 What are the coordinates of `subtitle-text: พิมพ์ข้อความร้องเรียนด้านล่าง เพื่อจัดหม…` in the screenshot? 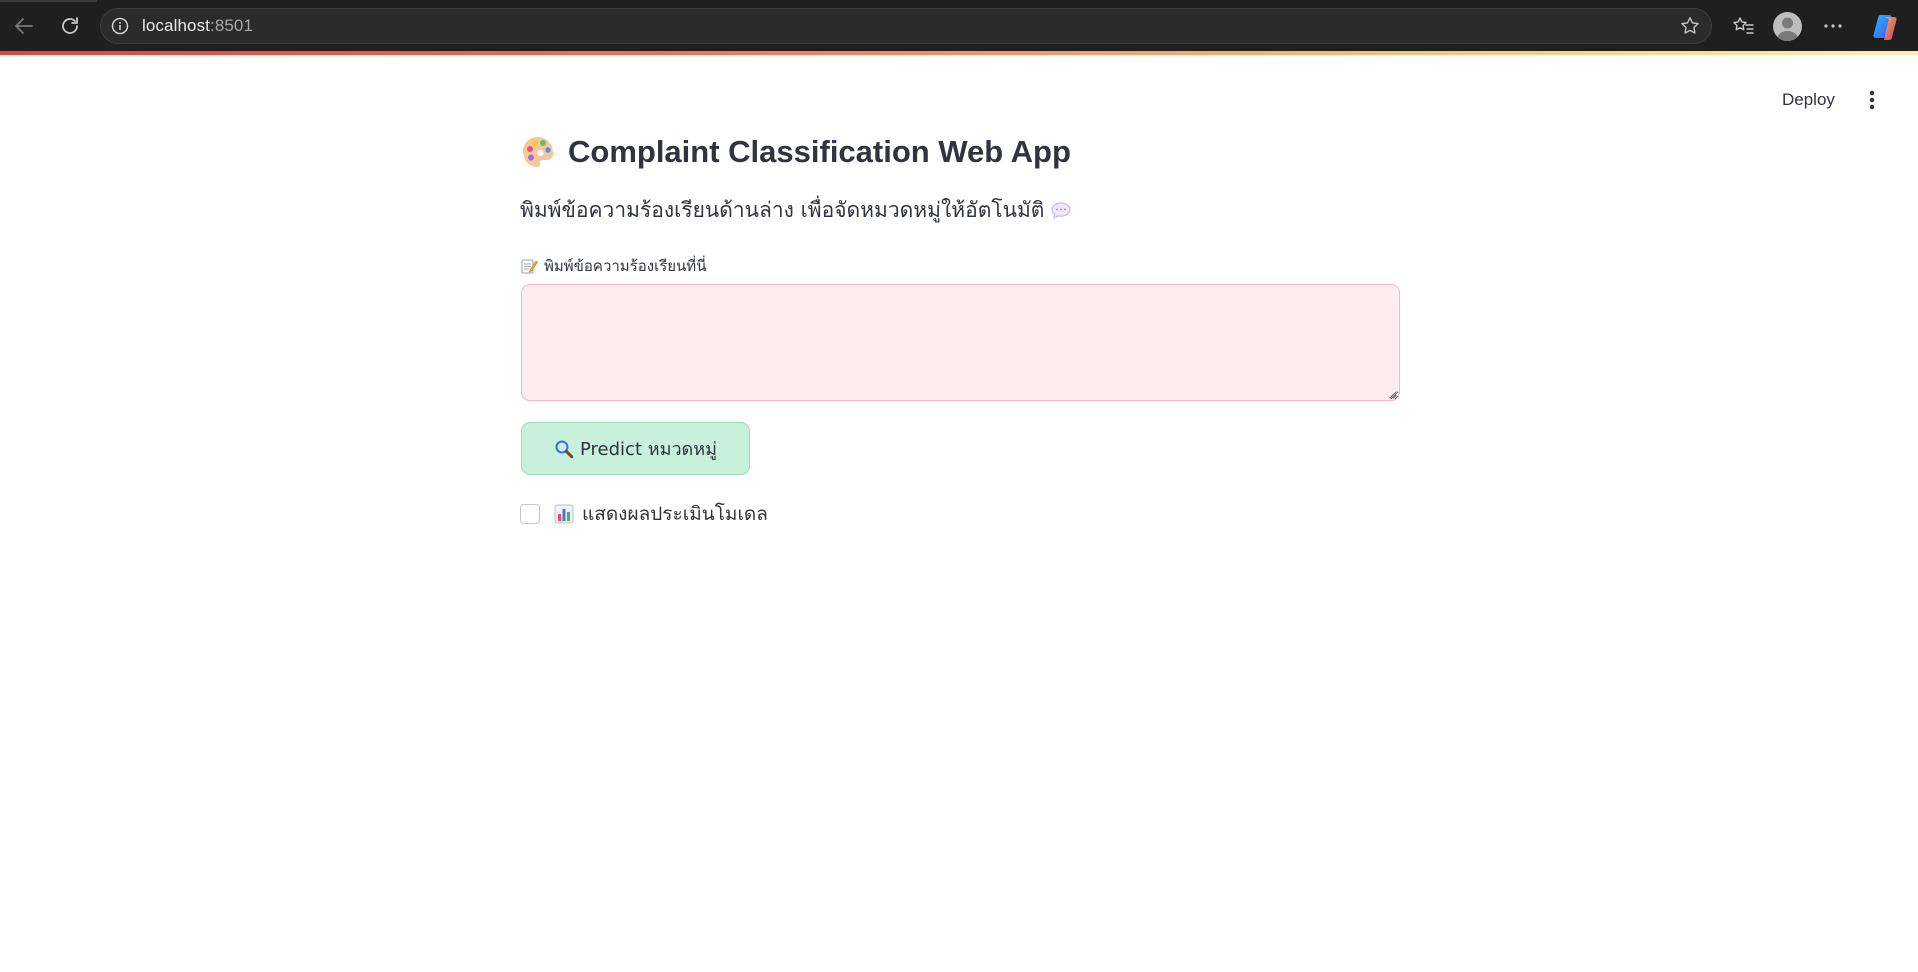 It's located at (782, 210).